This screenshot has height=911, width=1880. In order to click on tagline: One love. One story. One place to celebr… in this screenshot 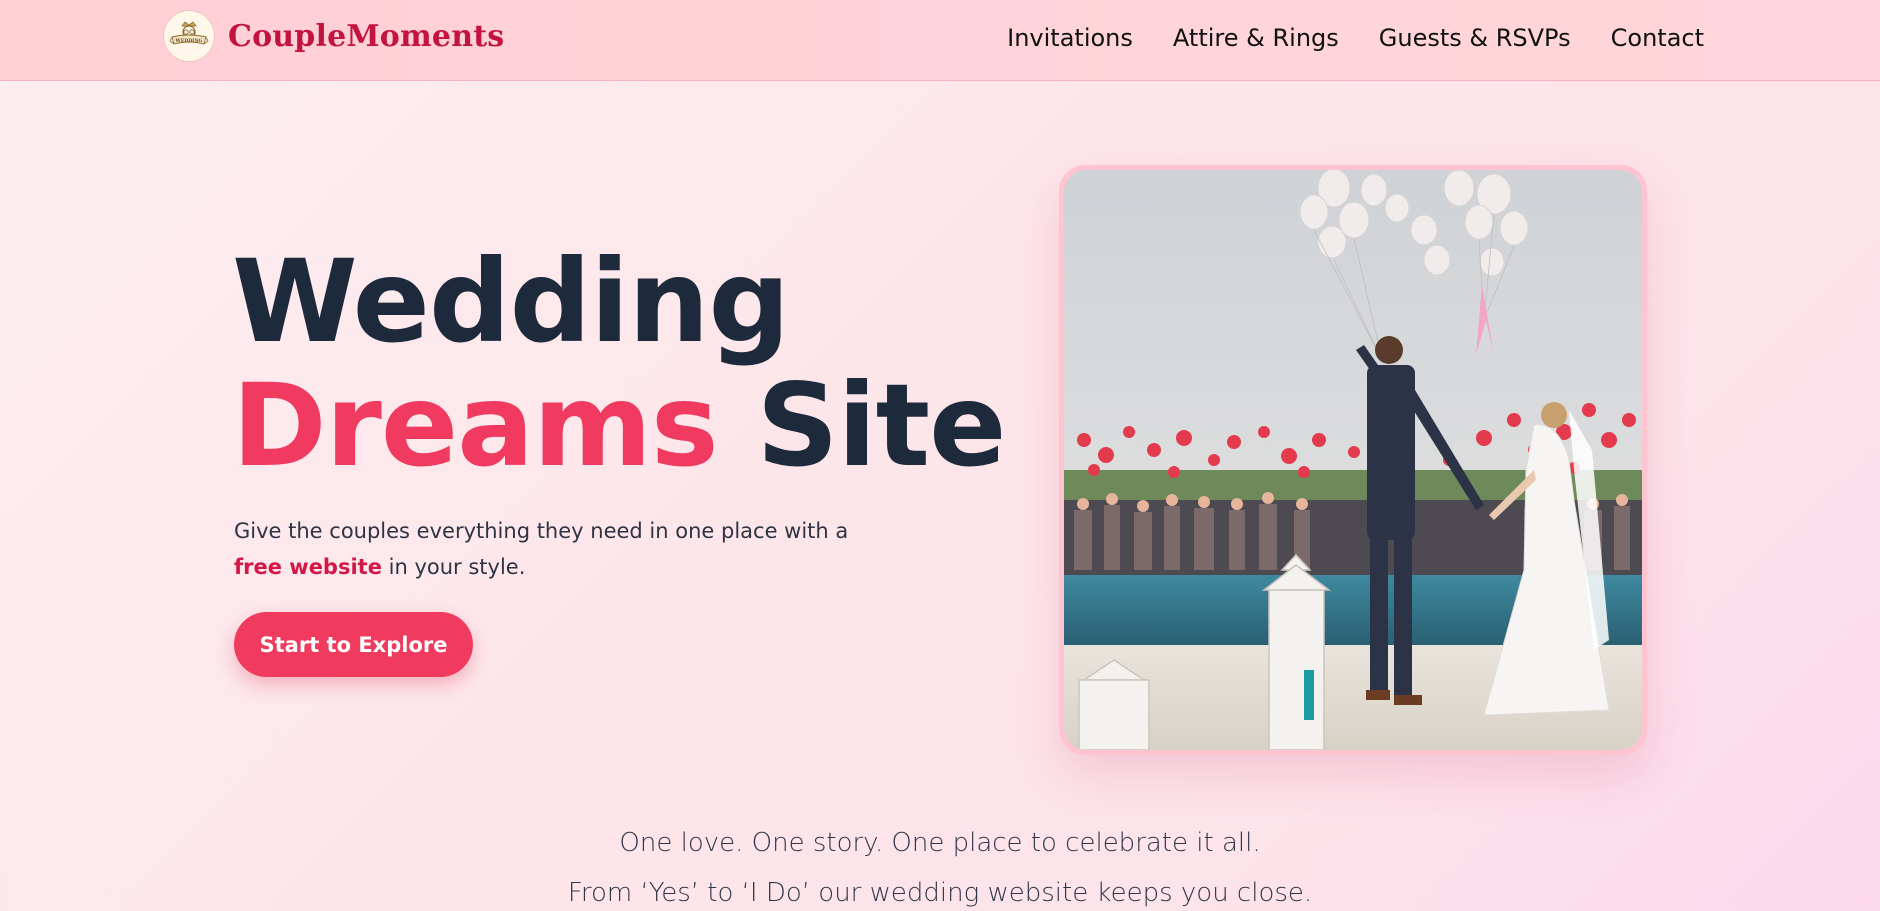, I will do `click(940, 864)`.